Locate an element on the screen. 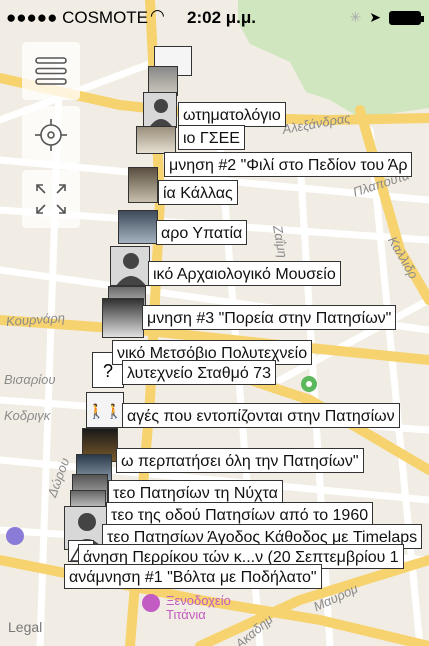  marker-label: ικό Αρχαιολογικό Μουσείο is located at coordinates (244, 273).